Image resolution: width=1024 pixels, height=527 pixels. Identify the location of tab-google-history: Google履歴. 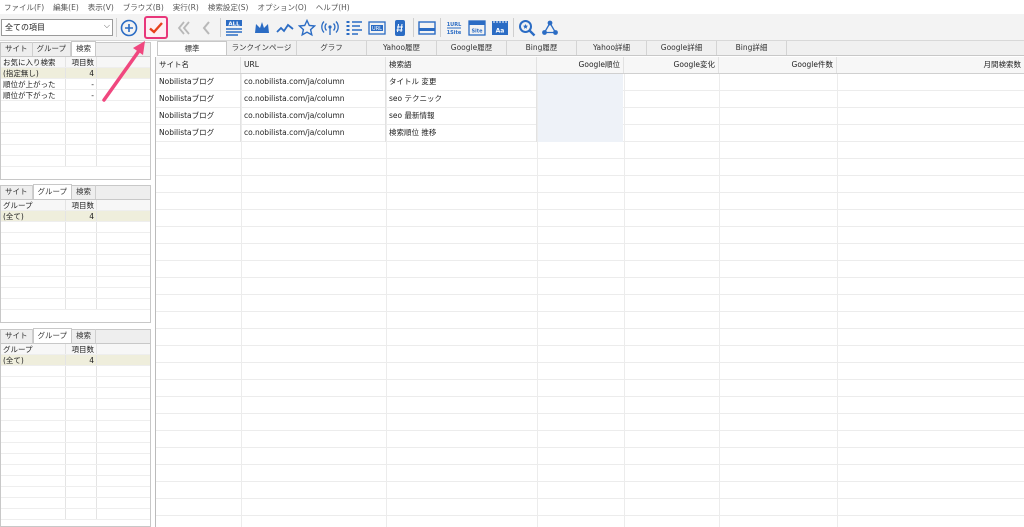
(472, 48).